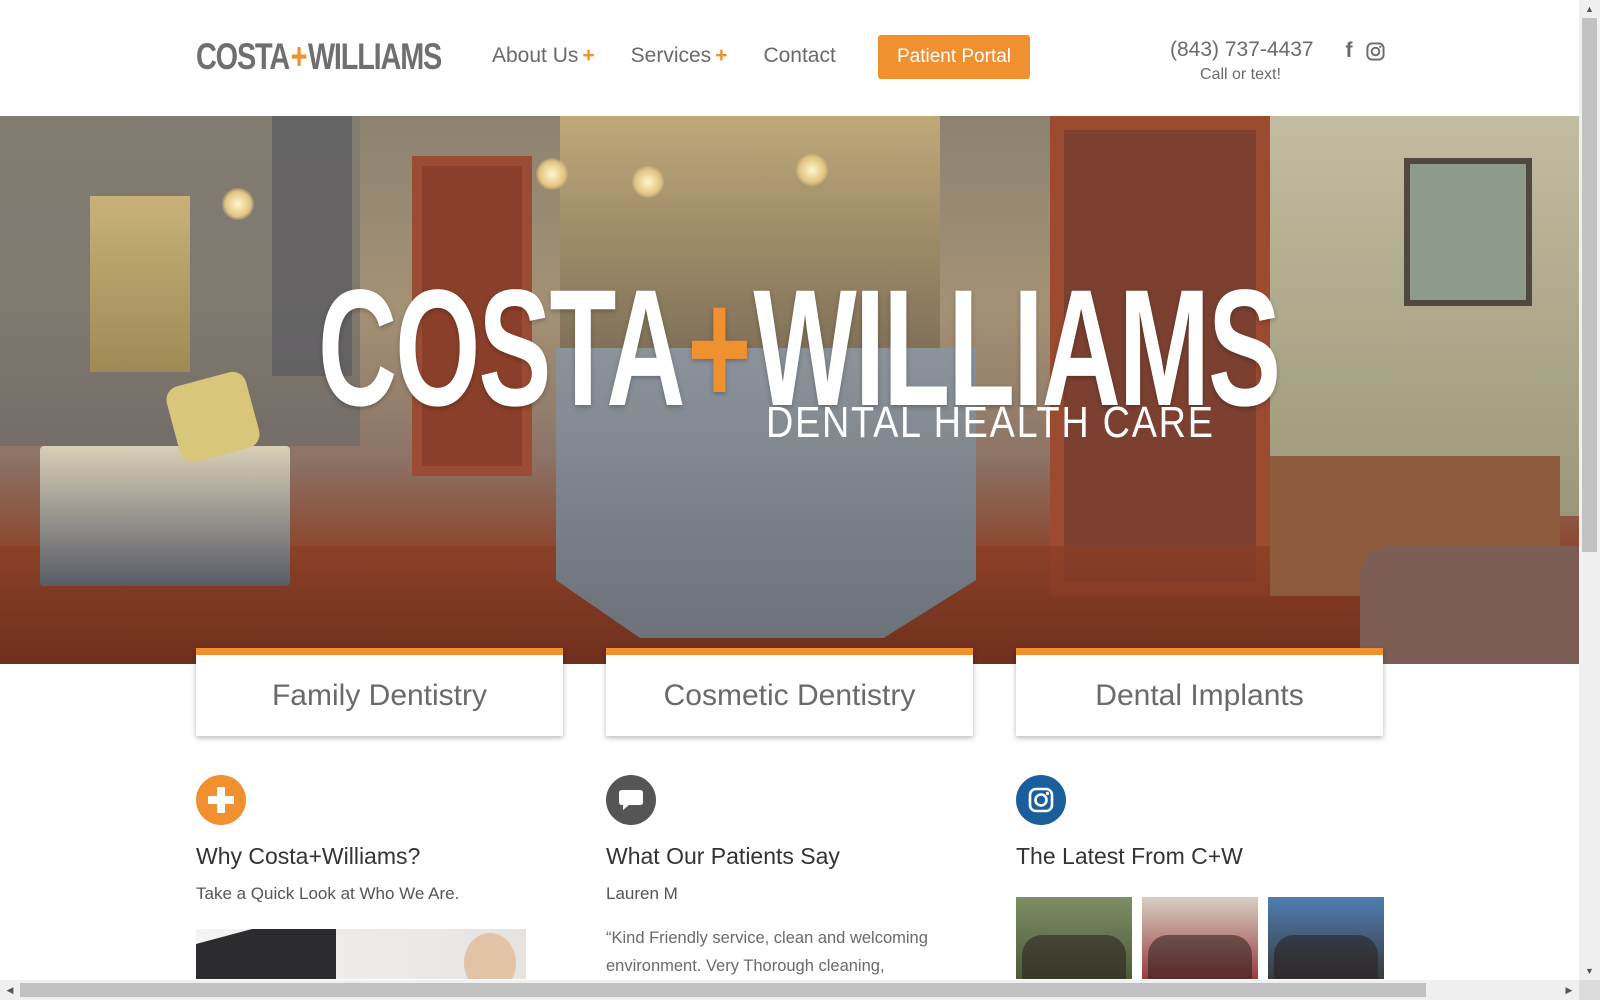 The width and height of the screenshot is (1600, 1000). I want to click on site-logo: COSTA+WILLIAMS, so click(319, 57).